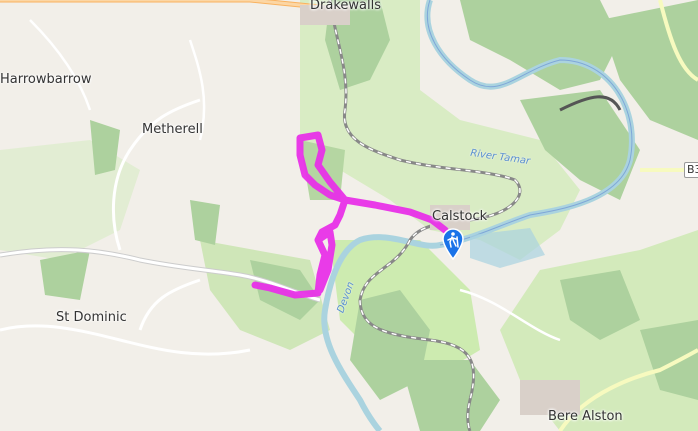 Image resolution: width=698 pixels, height=431 pixels. I want to click on place-label-harrowbarrow: Harrowbarrow, so click(46, 79).